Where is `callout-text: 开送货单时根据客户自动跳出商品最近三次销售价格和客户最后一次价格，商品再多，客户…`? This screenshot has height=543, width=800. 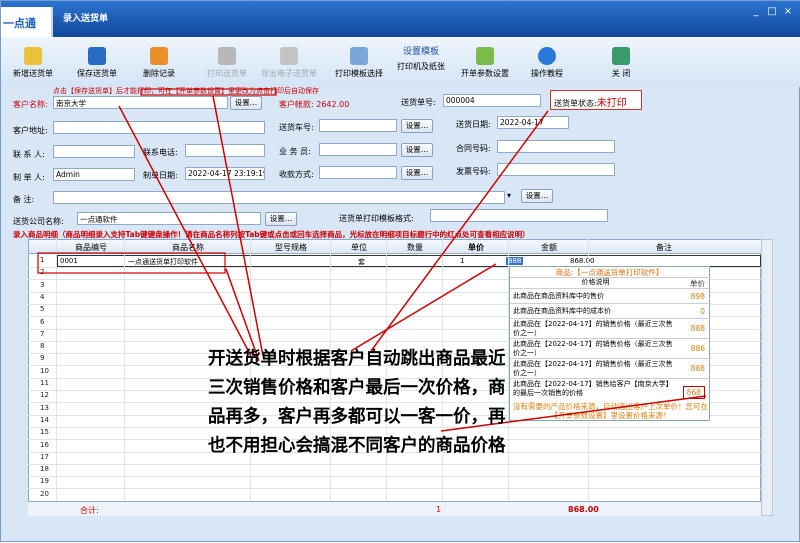
callout-text: 开送货单时根据客户自动跳出商品最近三次销售价格和客户最后一次价格，商品再多，客户… is located at coordinates (357, 402).